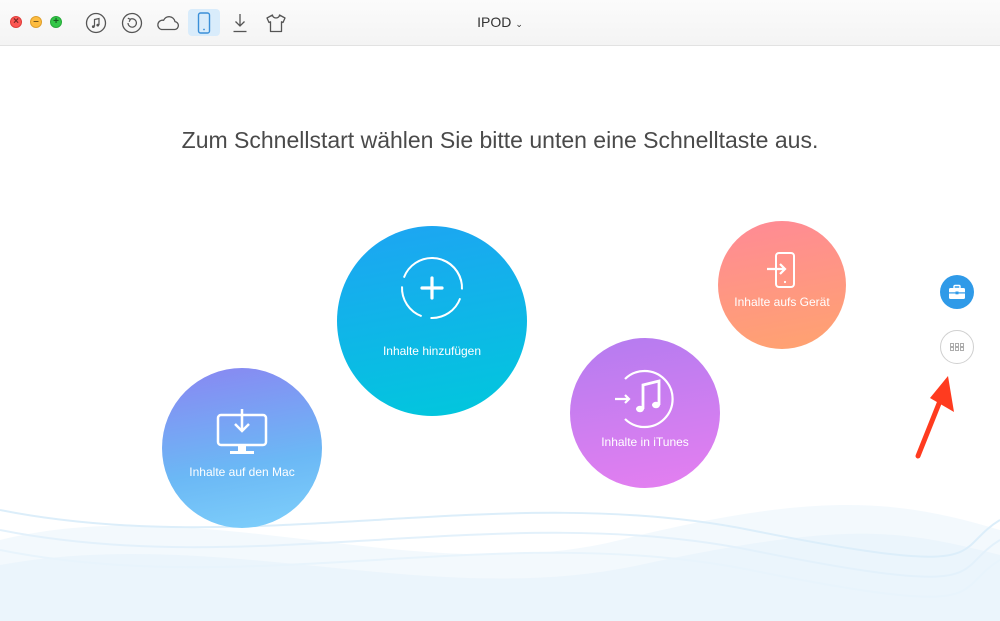 The image size is (1000, 621). I want to click on shirt-icon, so click(276, 22).